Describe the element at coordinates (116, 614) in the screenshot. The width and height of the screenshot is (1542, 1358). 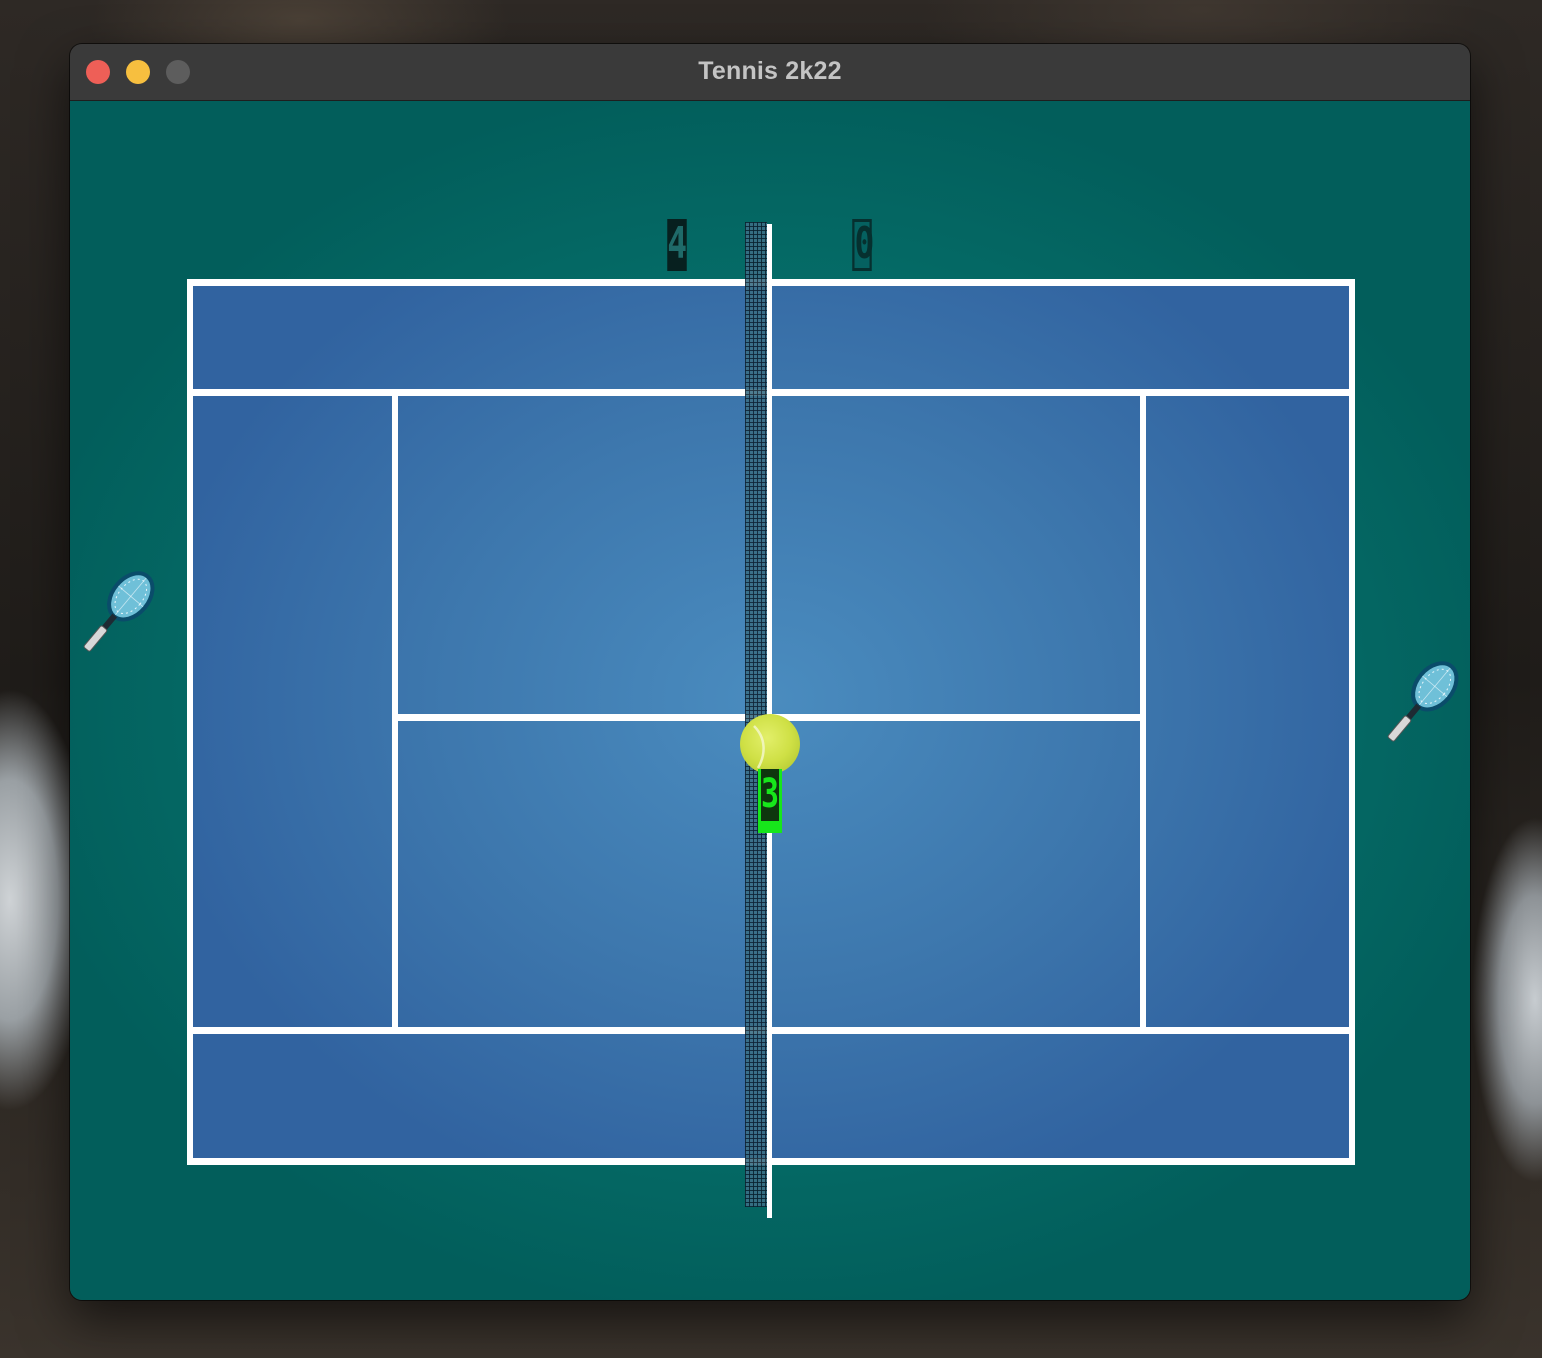
I see `left-racket-icon` at that location.